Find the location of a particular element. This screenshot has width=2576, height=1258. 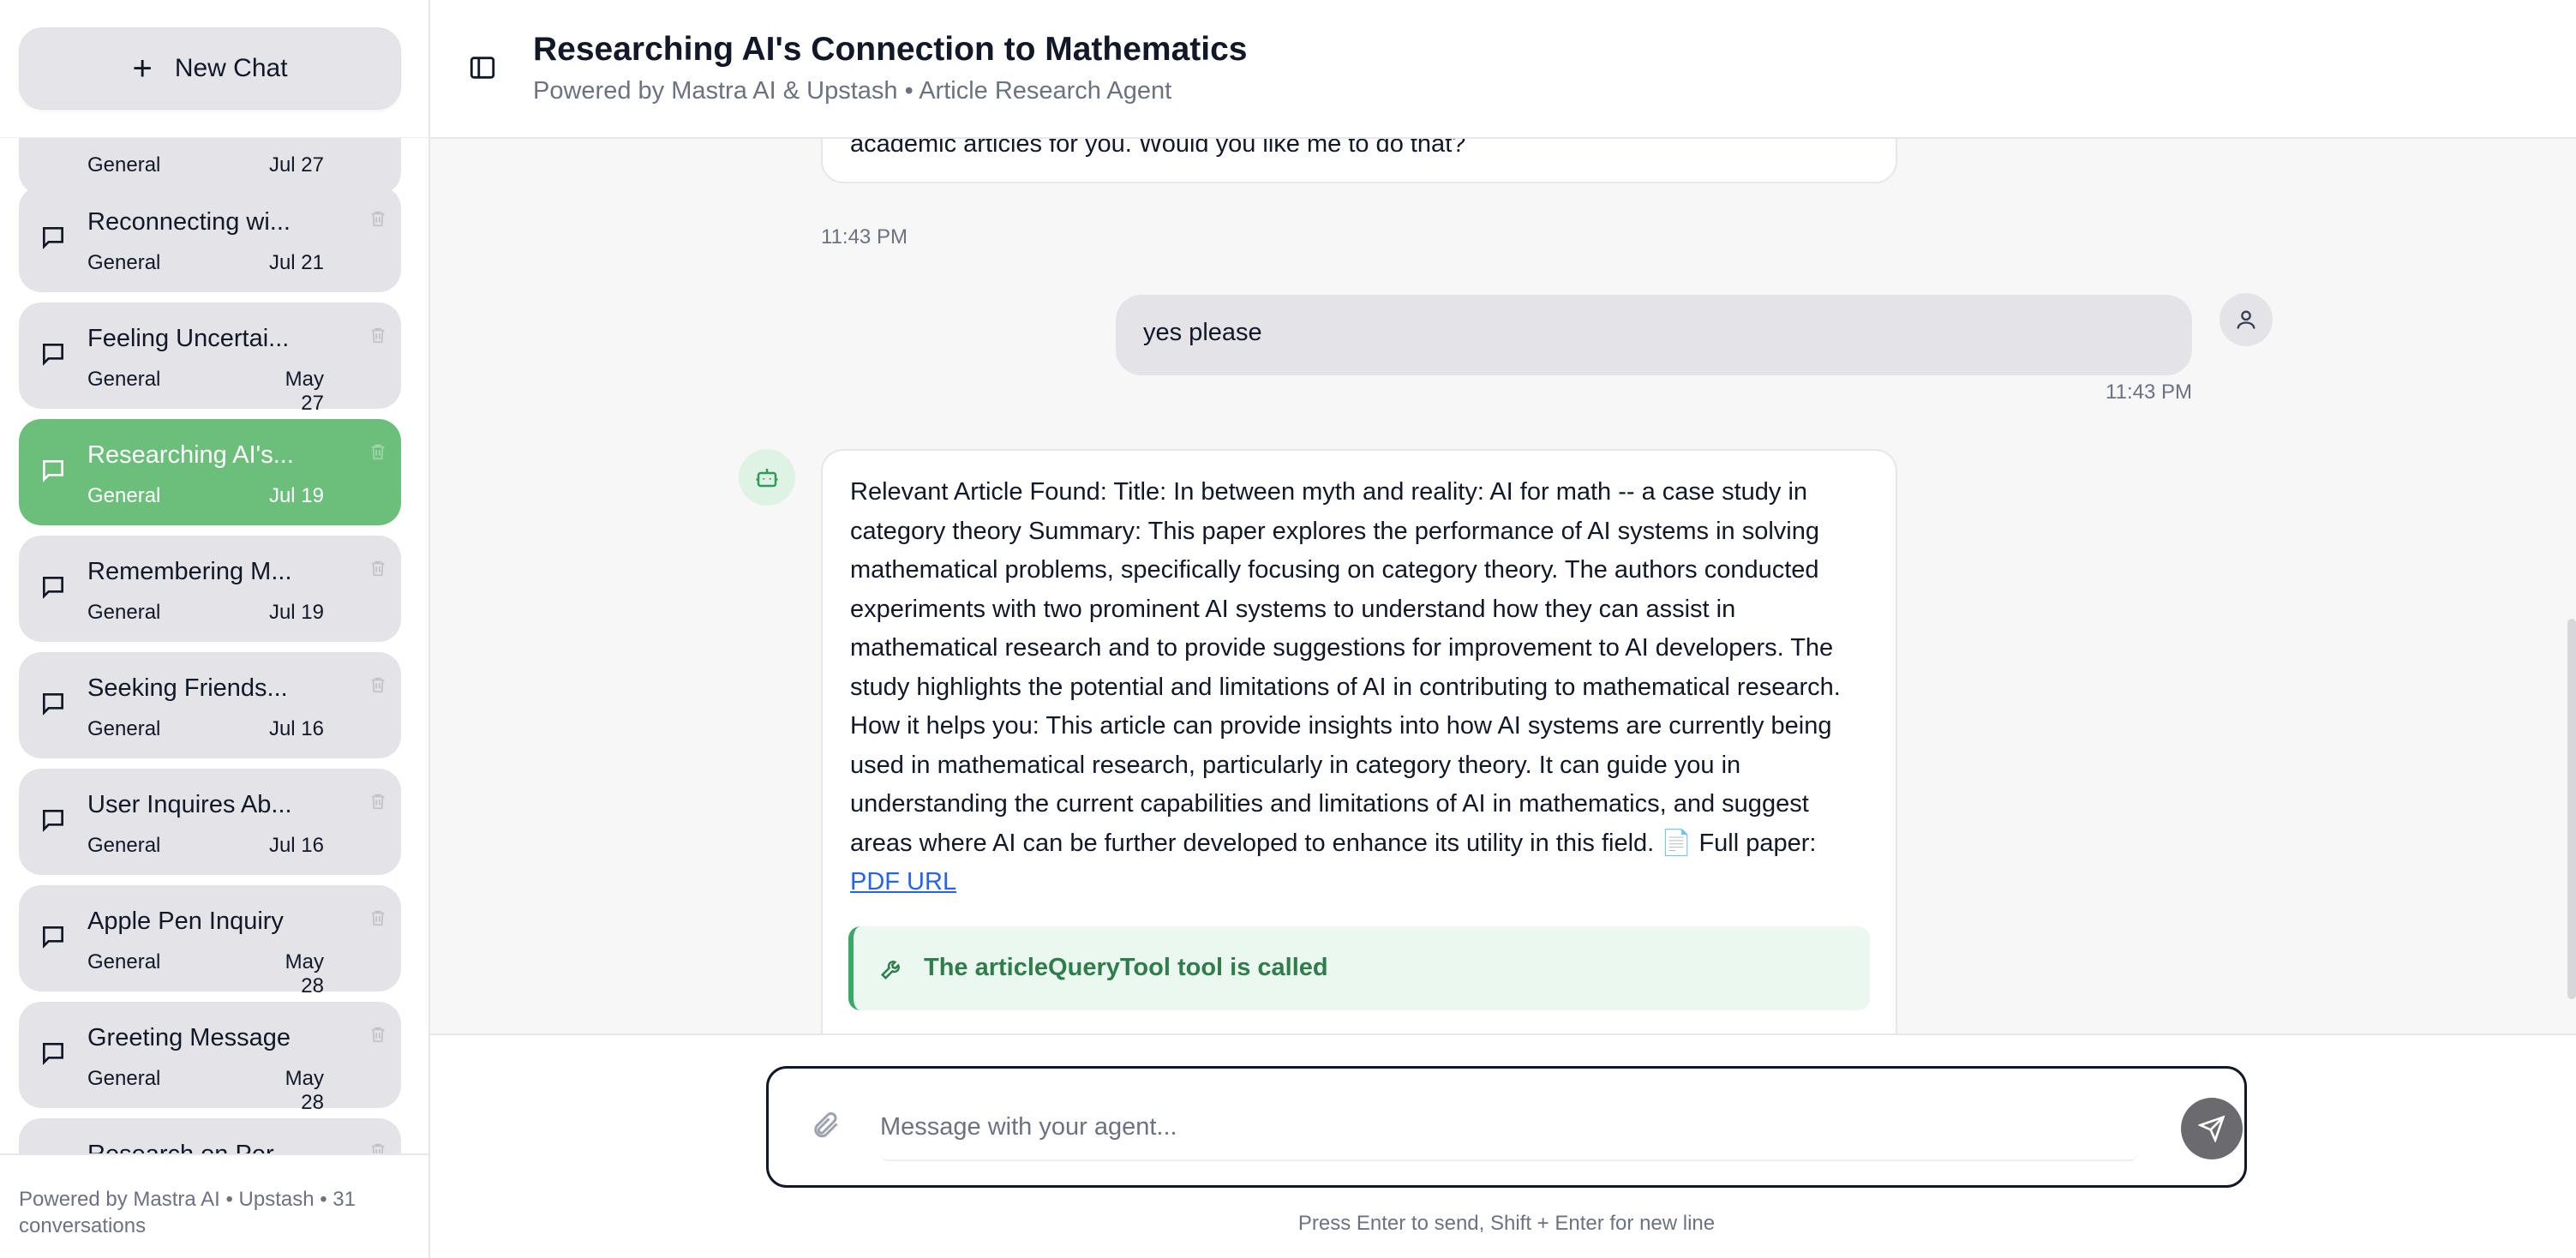

conversation-date: May 27 is located at coordinates (304, 392).